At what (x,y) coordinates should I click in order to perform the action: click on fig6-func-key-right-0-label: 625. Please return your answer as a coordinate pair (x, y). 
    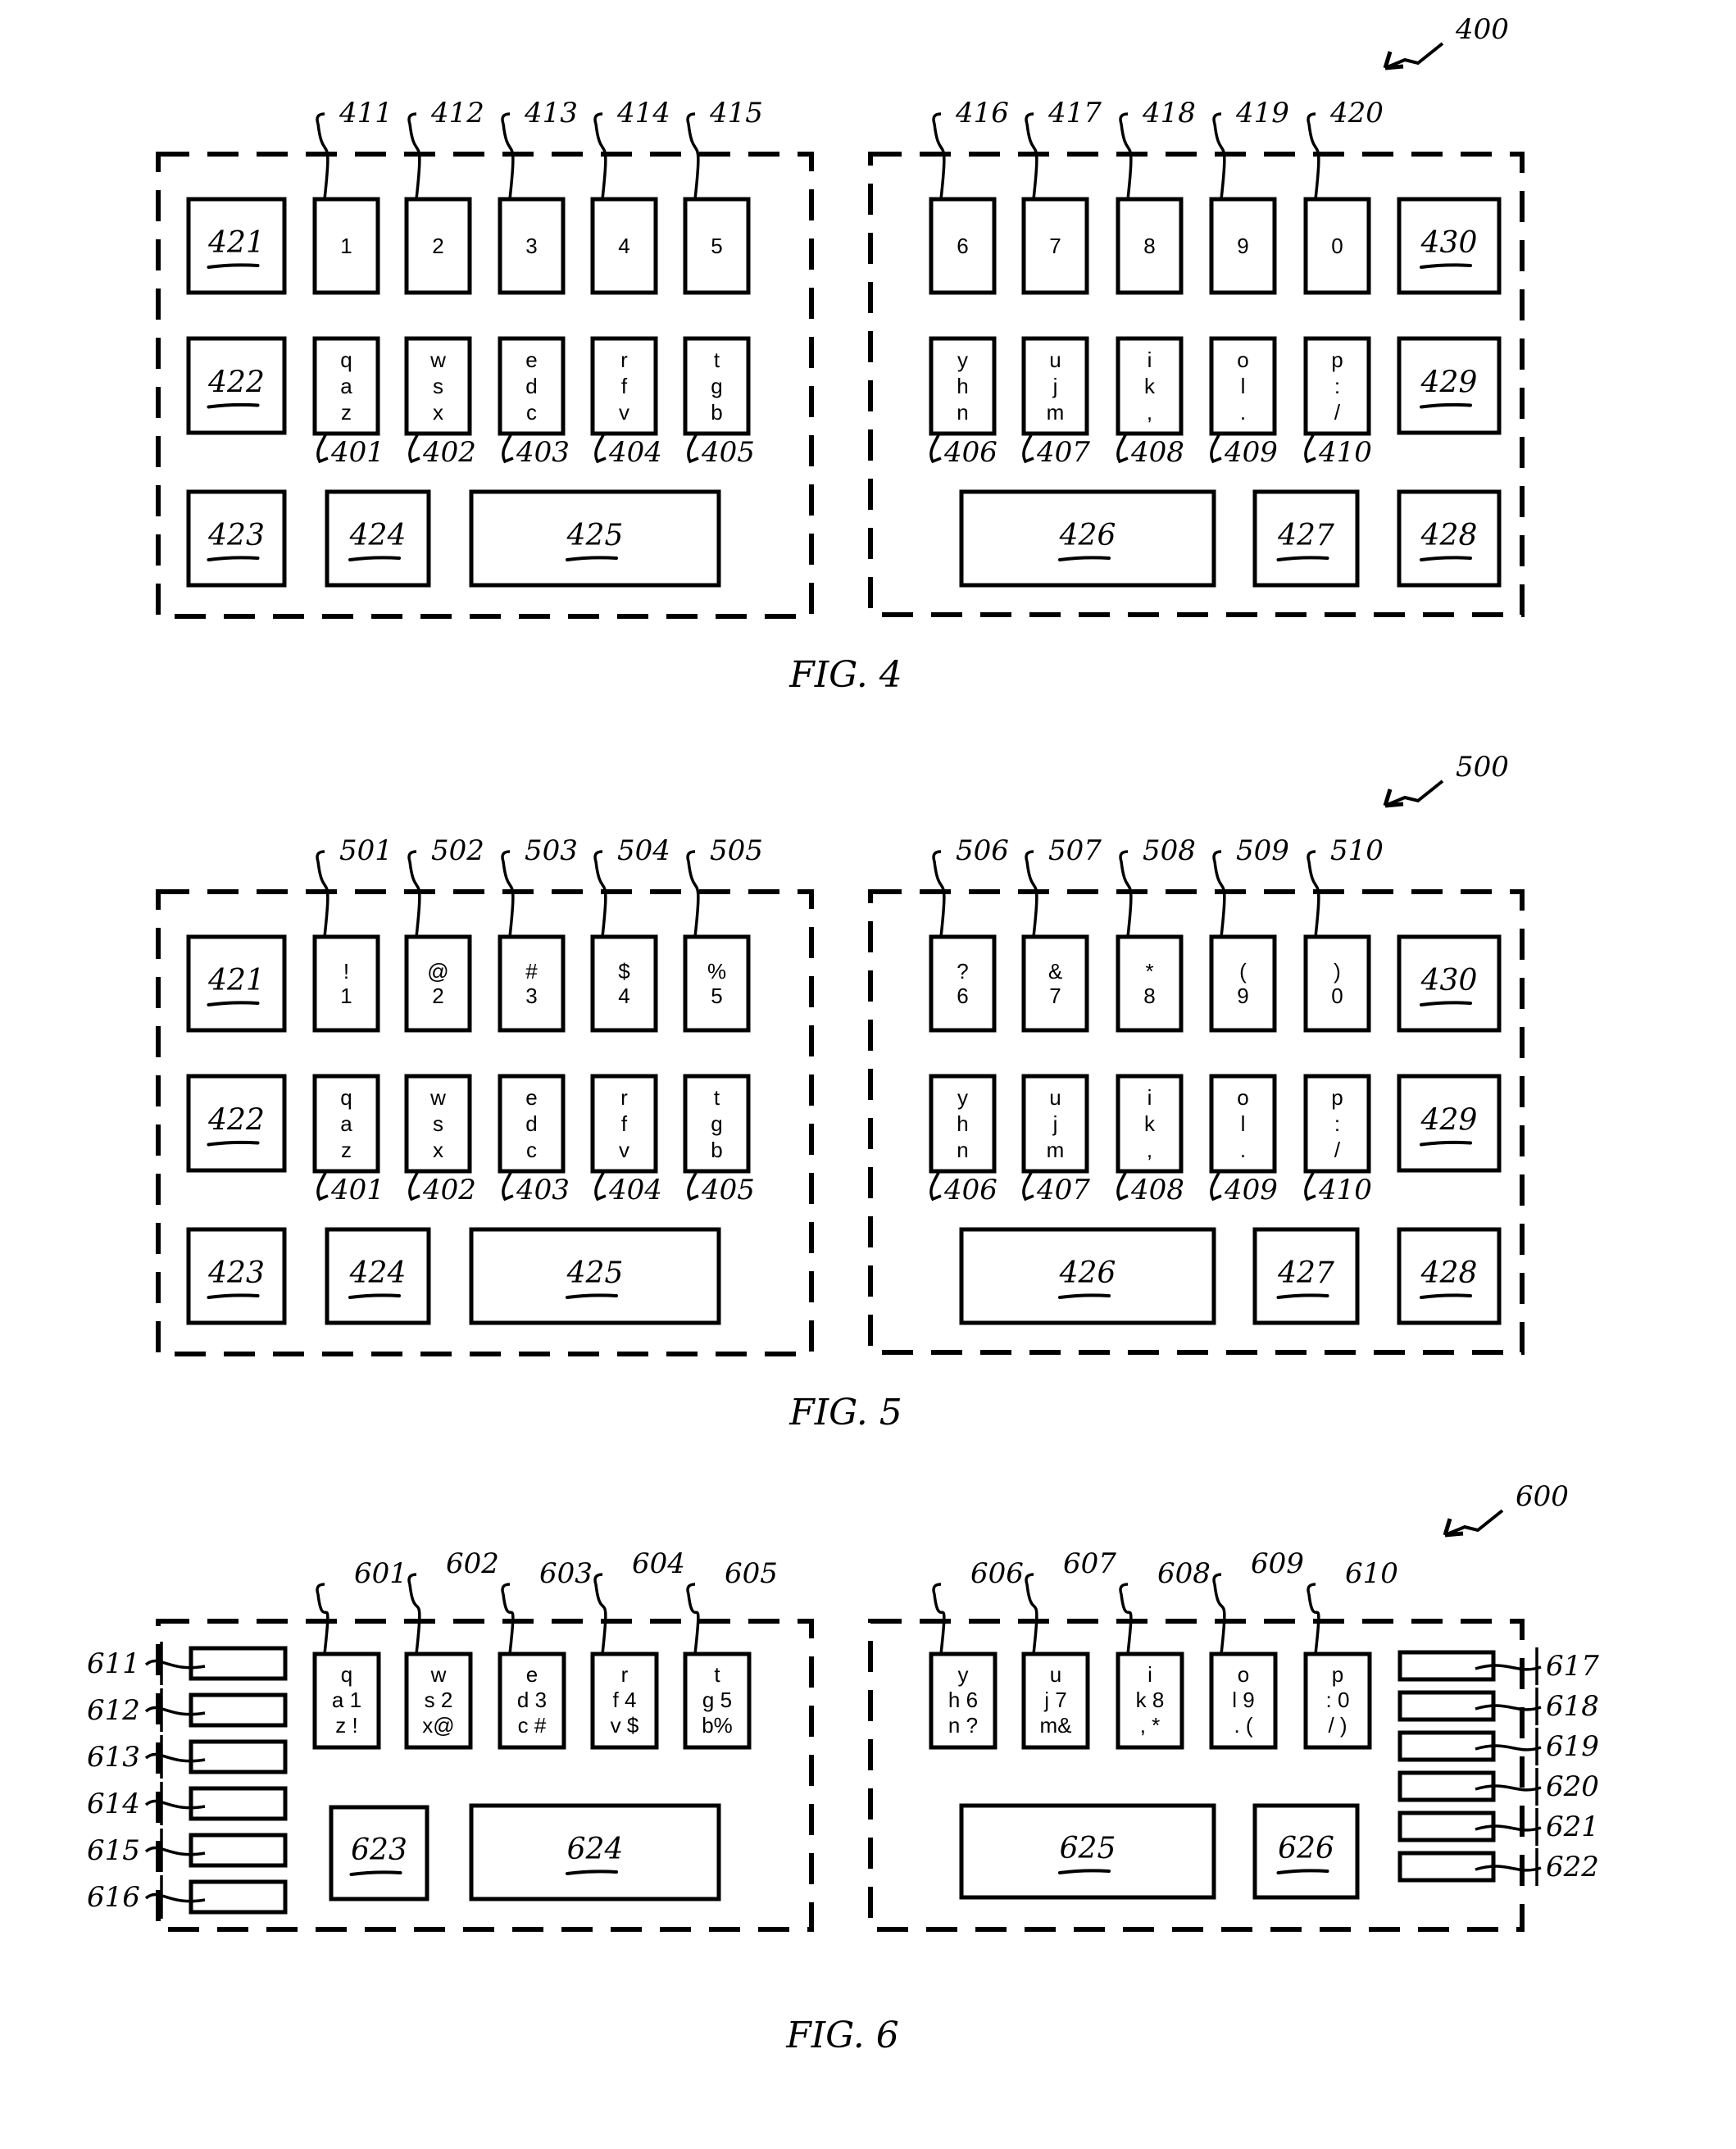
    Looking at the image, I should click on (1088, 1848).